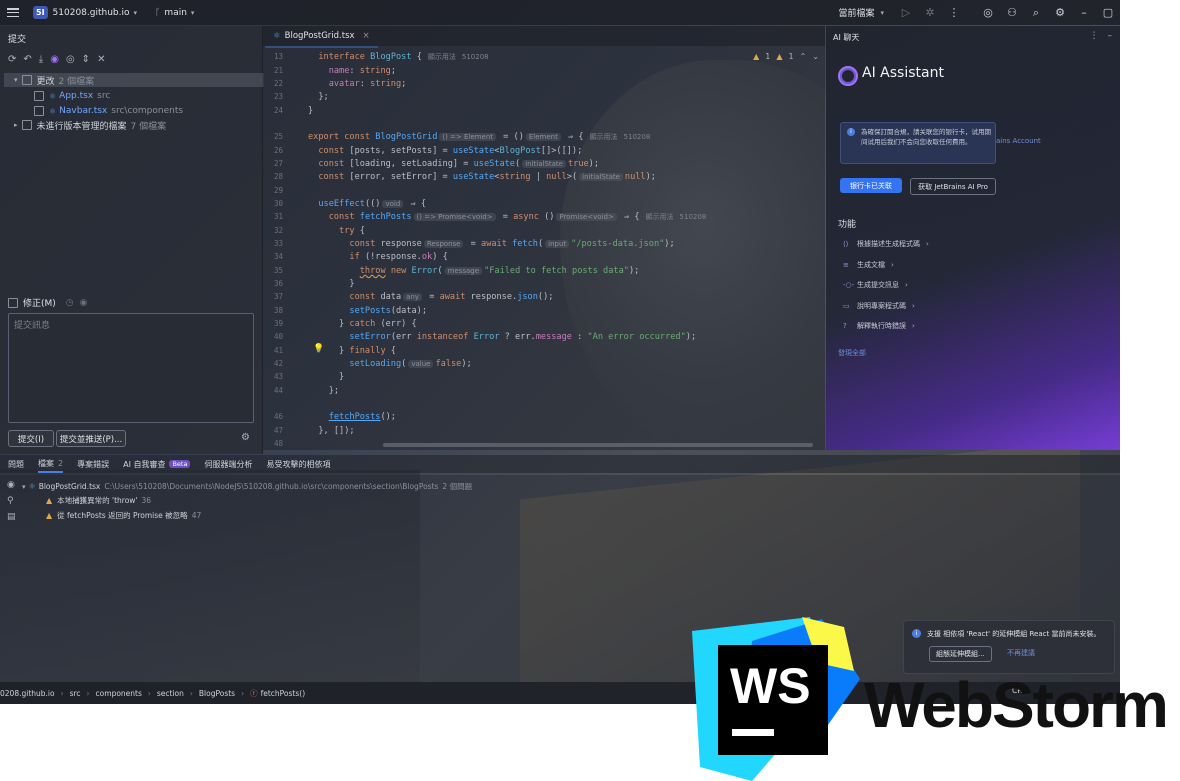 The image size is (1180, 781). Describe the element at coordinates (16, 125) in the screenshot. I see `chevron-right-icon: ▸` at that location.